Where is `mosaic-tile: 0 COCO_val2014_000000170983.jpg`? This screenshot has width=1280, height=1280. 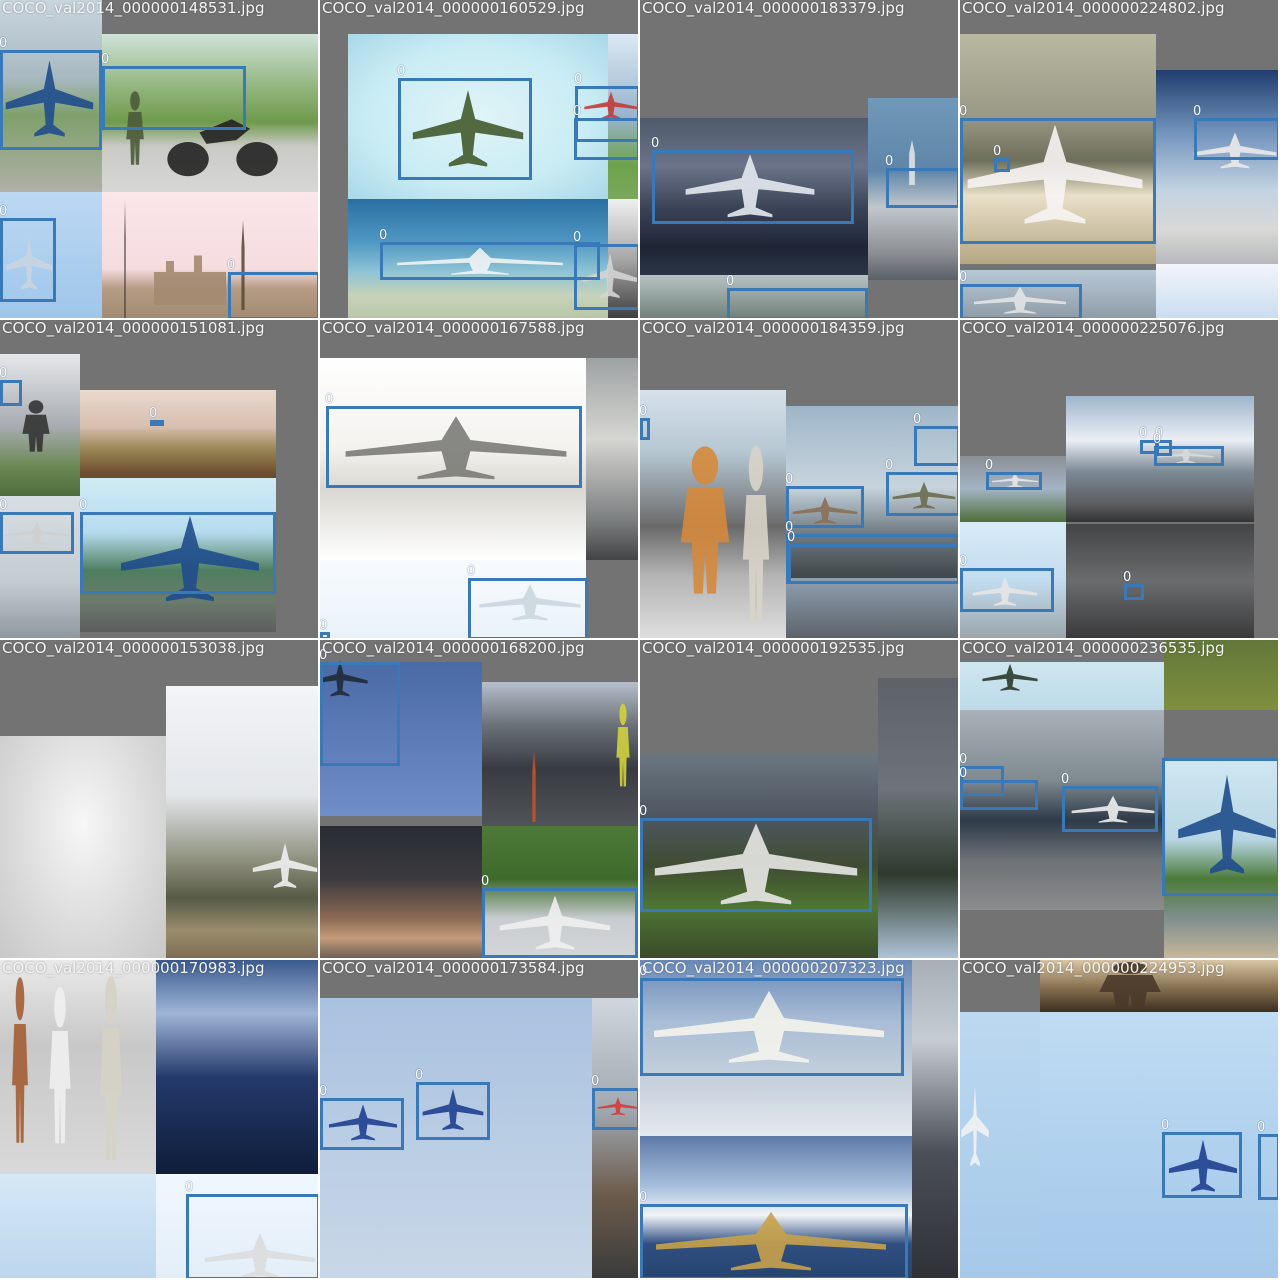
mosaic-tile: 0 COCO_val2014_000000170983.jpg is located at coordinates (160, 1120).